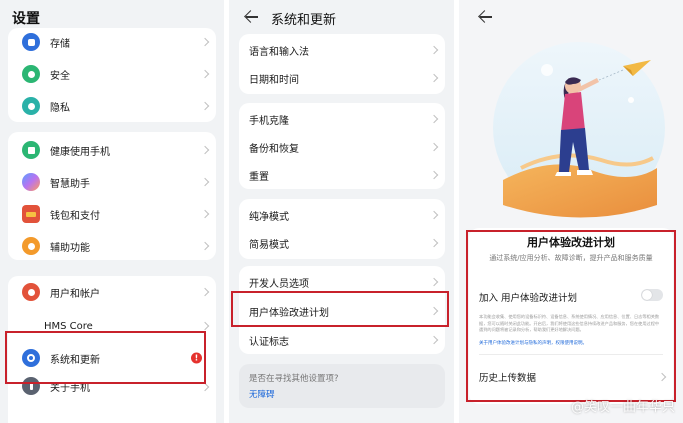 Image resolution: width=683 pixels, height=423 pixels. Describe the element at coordinates (262, 394) in the screenshot. I see `accessibility-link: 无障碍` at that location.